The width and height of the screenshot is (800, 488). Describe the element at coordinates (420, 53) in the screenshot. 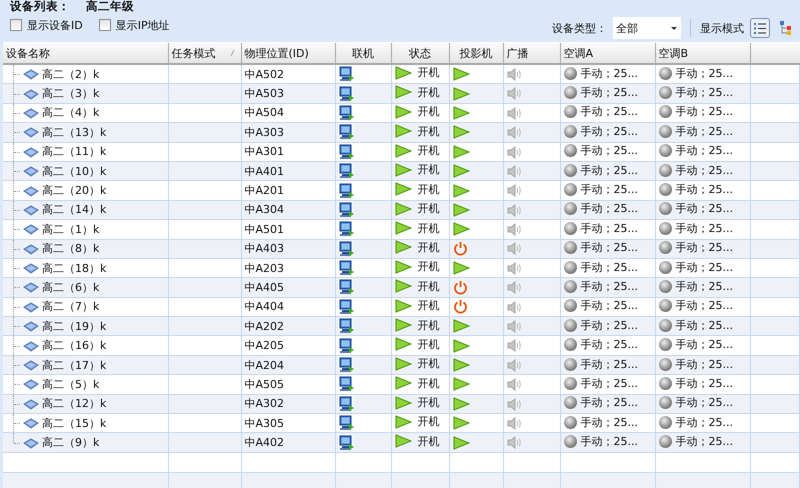

I see `column-header: 状态` at that location.